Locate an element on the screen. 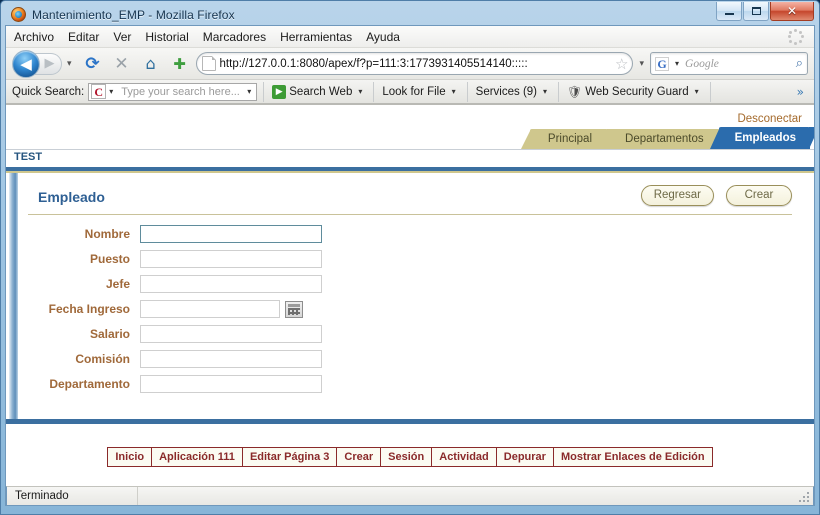 Image resolution: width=820 pixels, height=515 pixels. tab-departamentos: Departamentos is located at coordinates (663, 139).